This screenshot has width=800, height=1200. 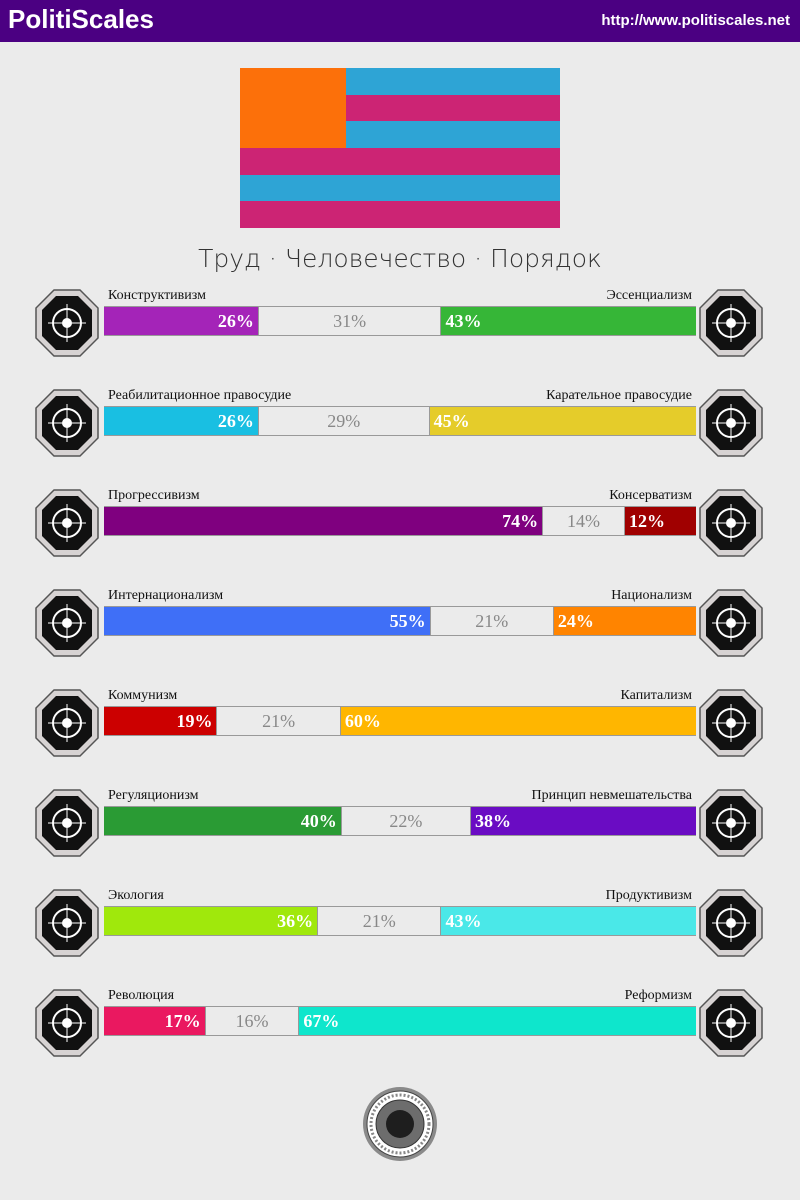 What do you see at coordinates (293, 108) in the screenshot?
I see `flag-canton` at bounding box center [293, 108].